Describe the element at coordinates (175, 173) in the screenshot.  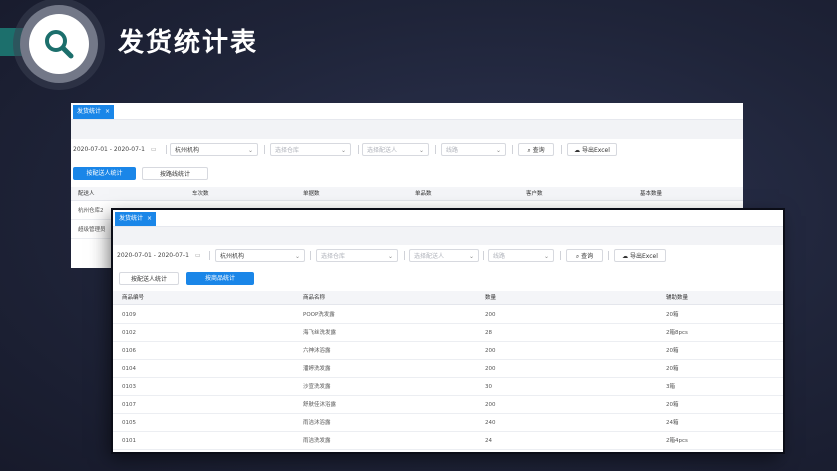
I see `tab-by-route: 按路线统计` at that location.